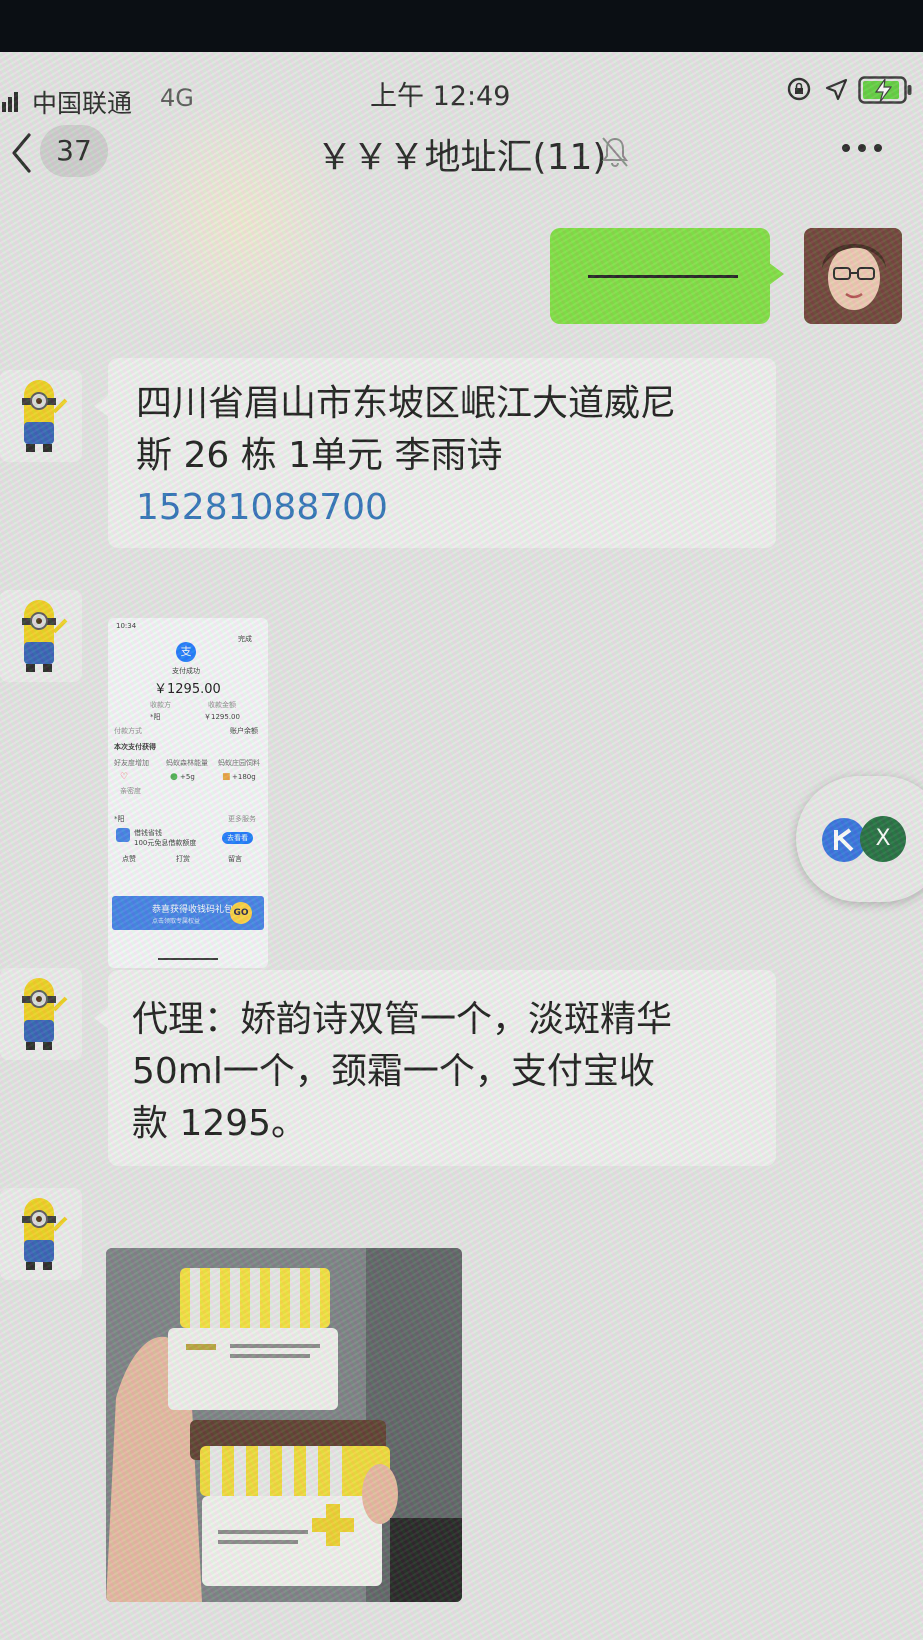  I want to click on close-icon: X, so click(883, 839).